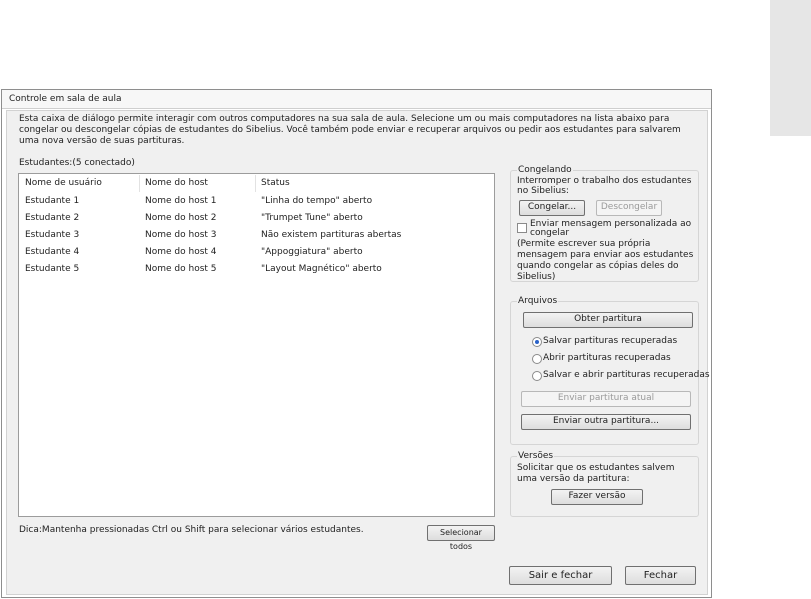 The height and width of the screenshot is (599, 811). Describe the element at coordinates (537, 359) in the screenshot. I see `radio-open-retrieved` at that location.